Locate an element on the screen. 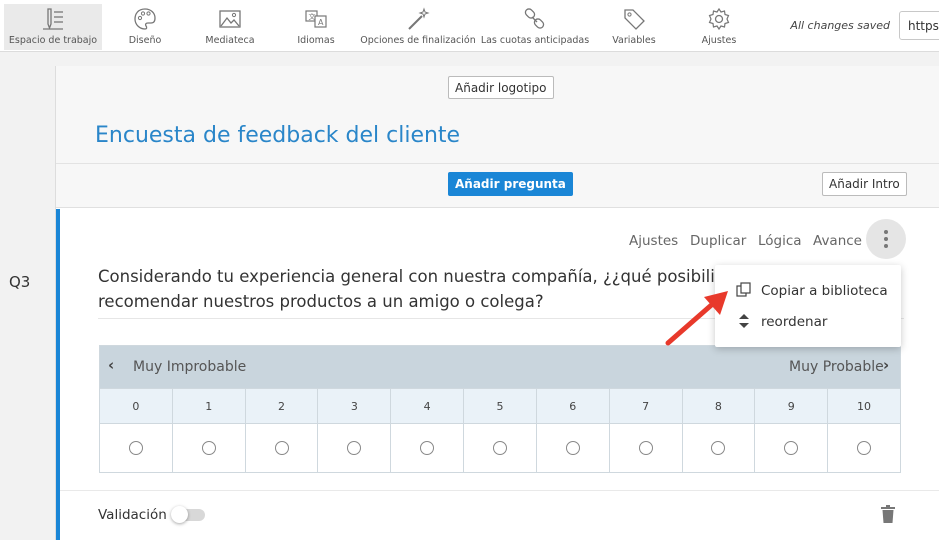 Image resolution: width=939 pixels, height=540 pixels. svg-text: 文 is located at coordinates (312, 16).